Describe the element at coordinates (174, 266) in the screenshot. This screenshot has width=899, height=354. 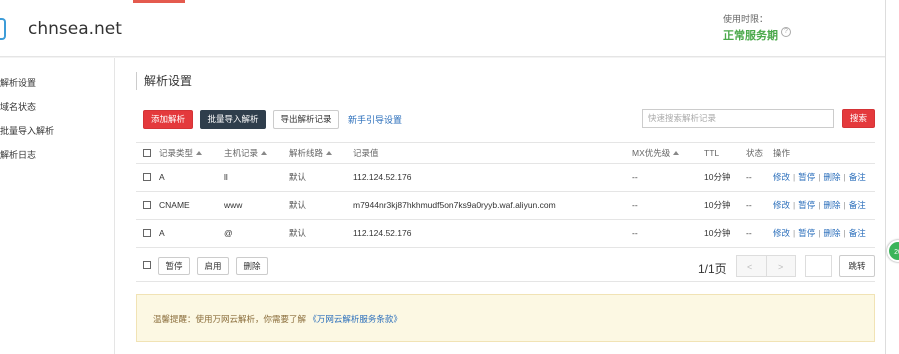
I see `bulk-pause-button: 暂停` at that location.